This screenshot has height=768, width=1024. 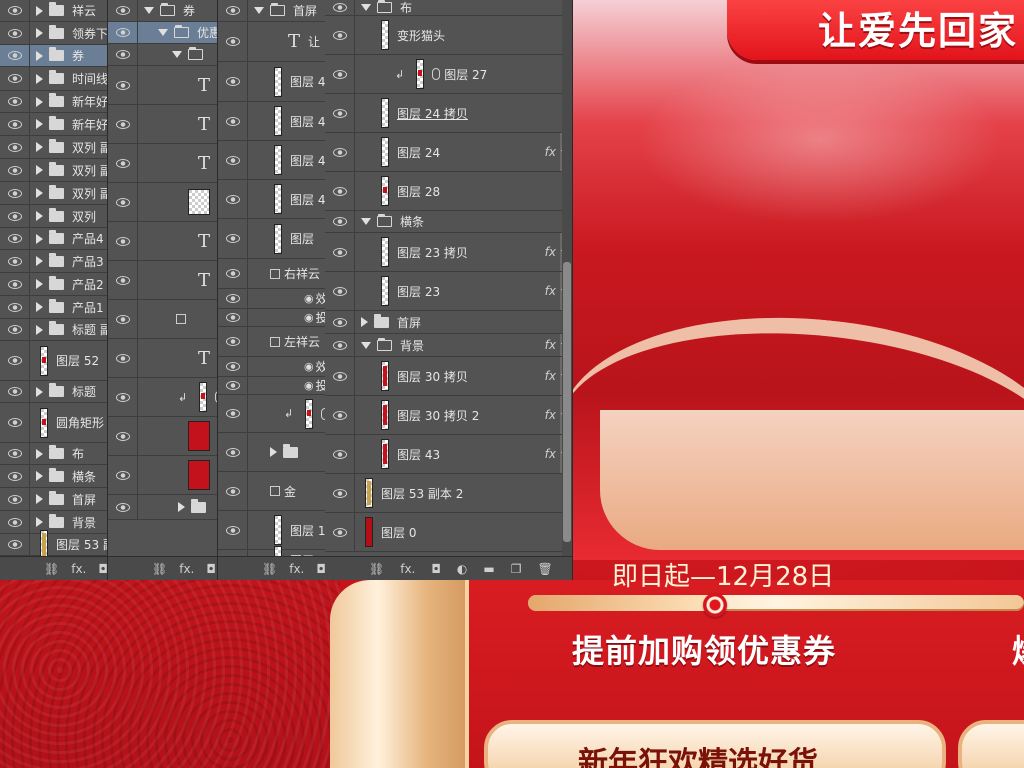 I want to click on layer-row: 左祥云, so click(x=271, y=342).